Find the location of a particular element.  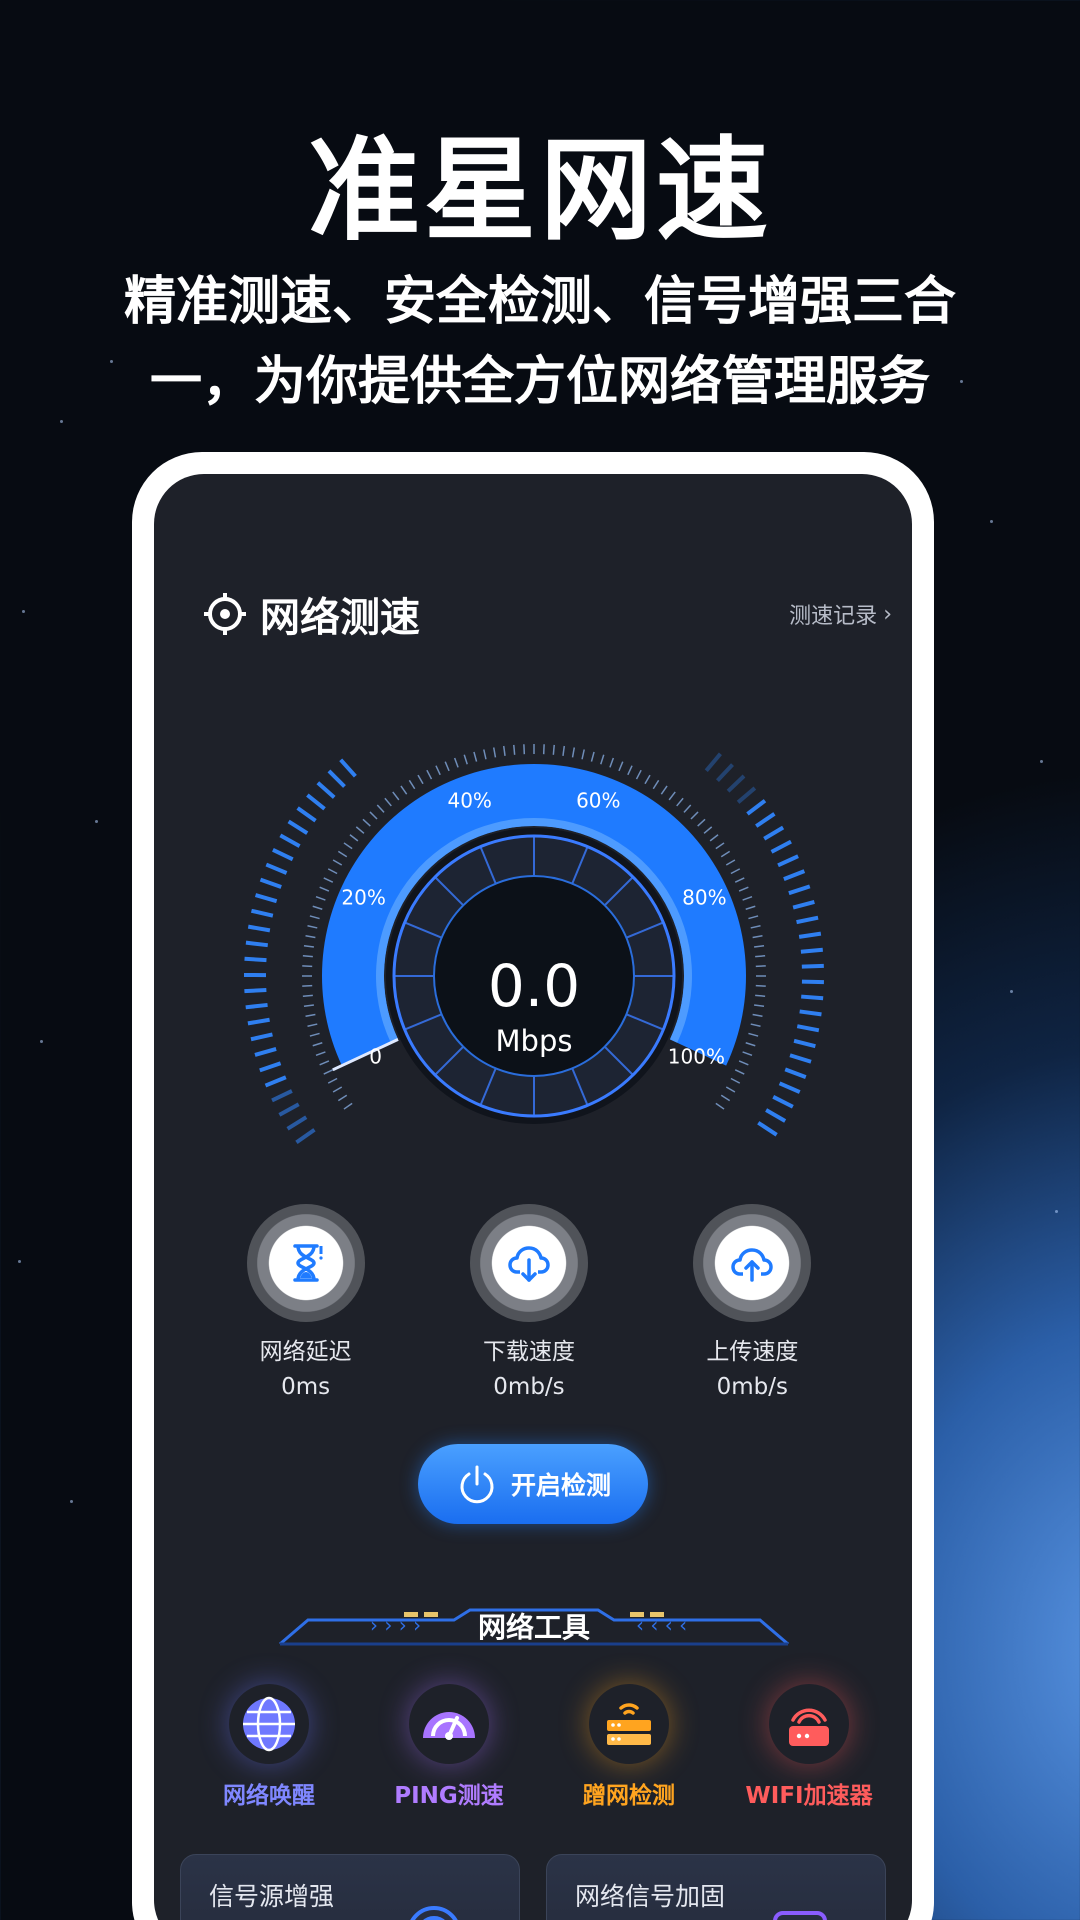

stat-latency-badge is located at coordinates (305, 1263).